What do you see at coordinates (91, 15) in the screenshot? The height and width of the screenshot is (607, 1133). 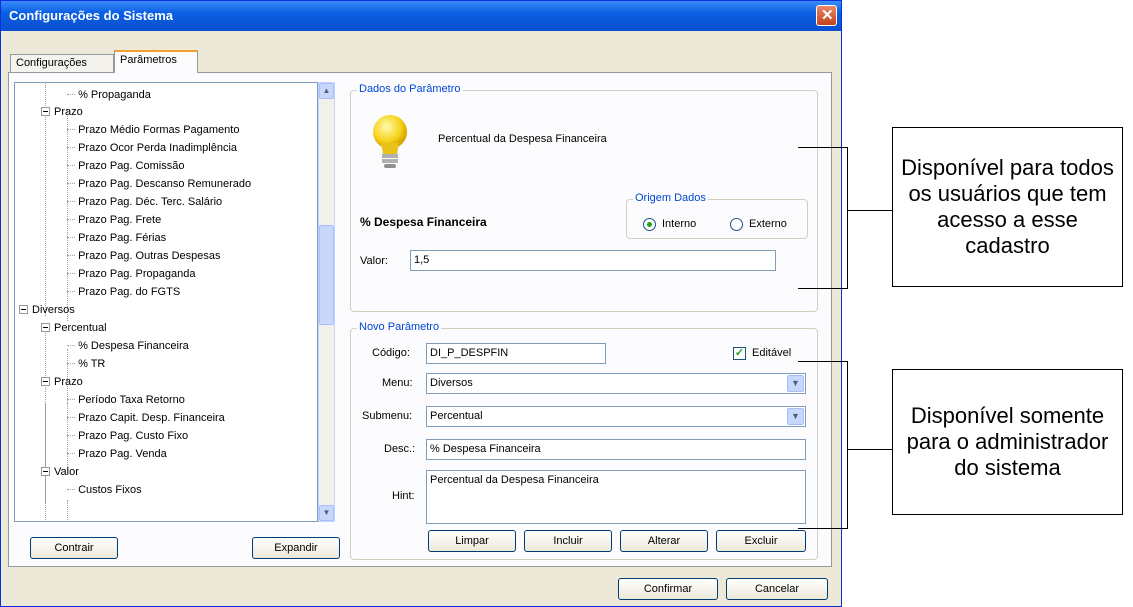 I see `window-title: Configurações do Sistema` at bounding box center [91, 15].